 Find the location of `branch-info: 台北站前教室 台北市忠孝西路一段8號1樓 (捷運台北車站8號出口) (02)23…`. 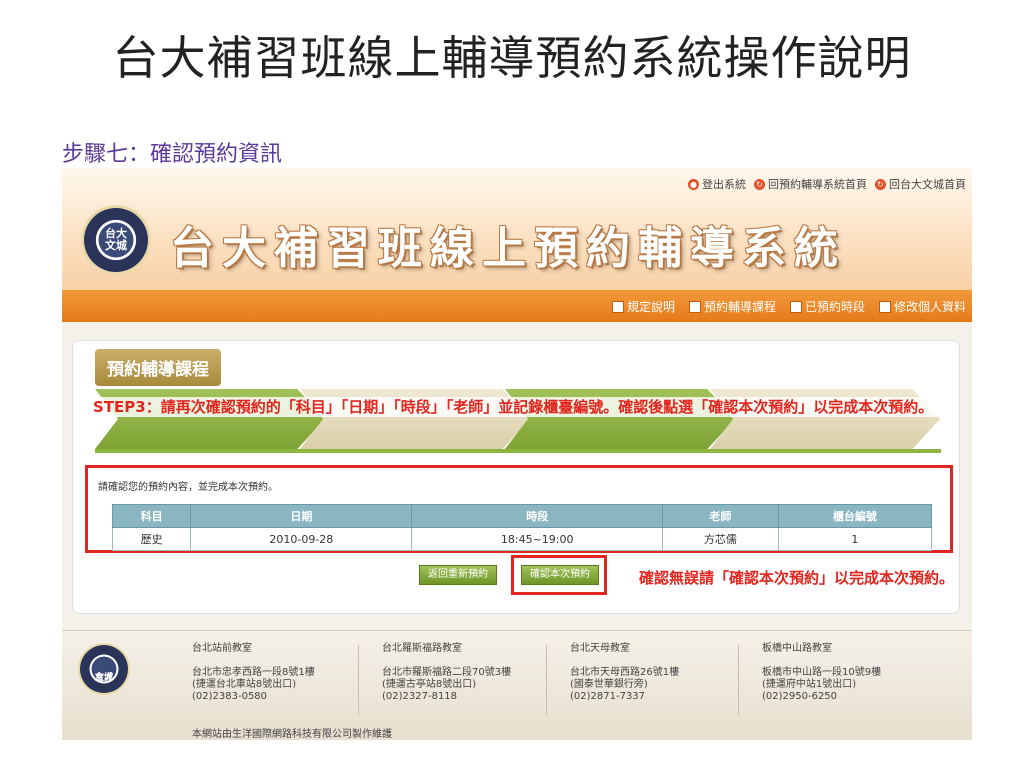

branch-info: 台北站前教室 台北市忠孝西路一段8號1樓 (捷運台北車站8號出口) (02)23… is located at coordinates (282, 673).